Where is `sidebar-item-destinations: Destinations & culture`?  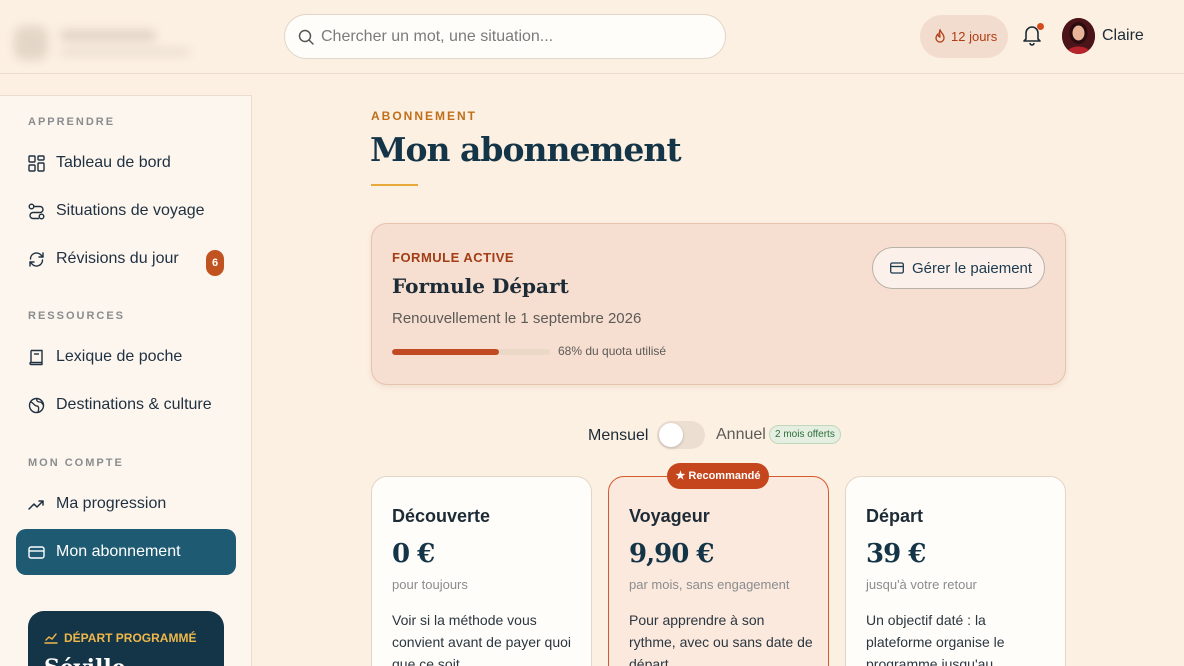
sidebar-item-destinations: Destinations & culture is located at coordinates (126, 405).